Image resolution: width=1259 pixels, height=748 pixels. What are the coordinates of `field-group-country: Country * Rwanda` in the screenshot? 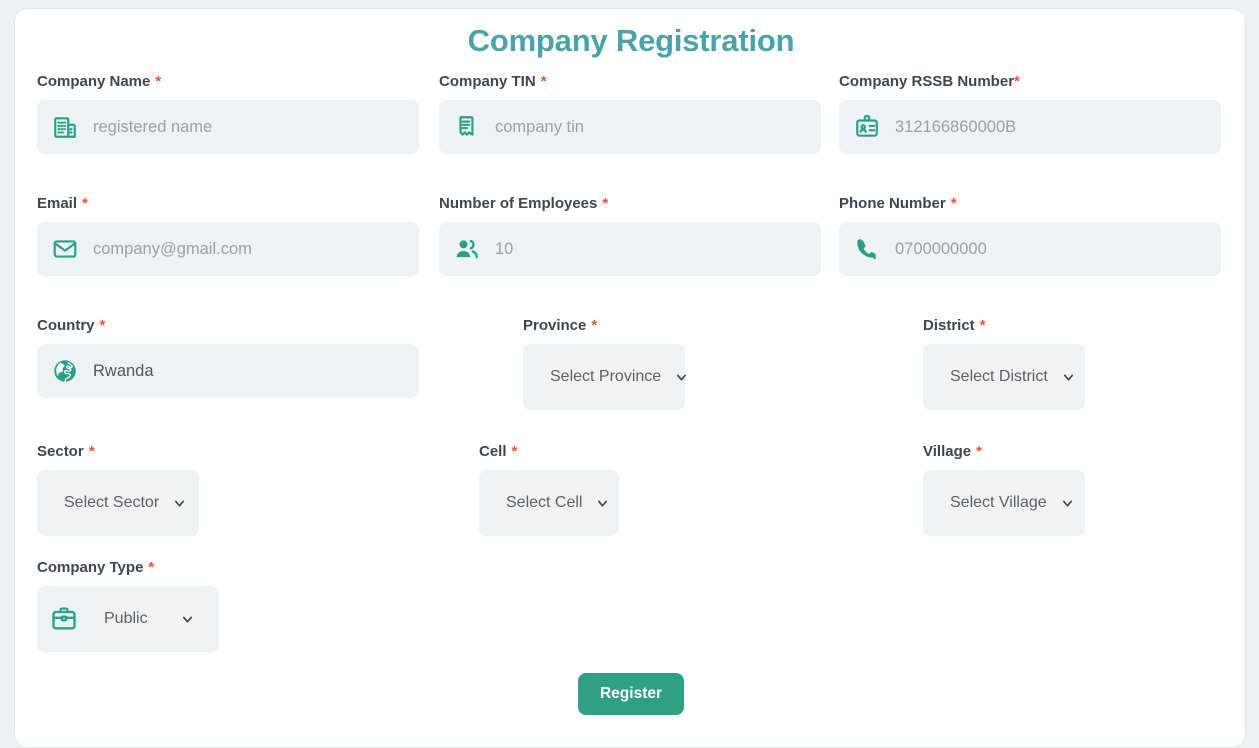 It's located at (228, 357).